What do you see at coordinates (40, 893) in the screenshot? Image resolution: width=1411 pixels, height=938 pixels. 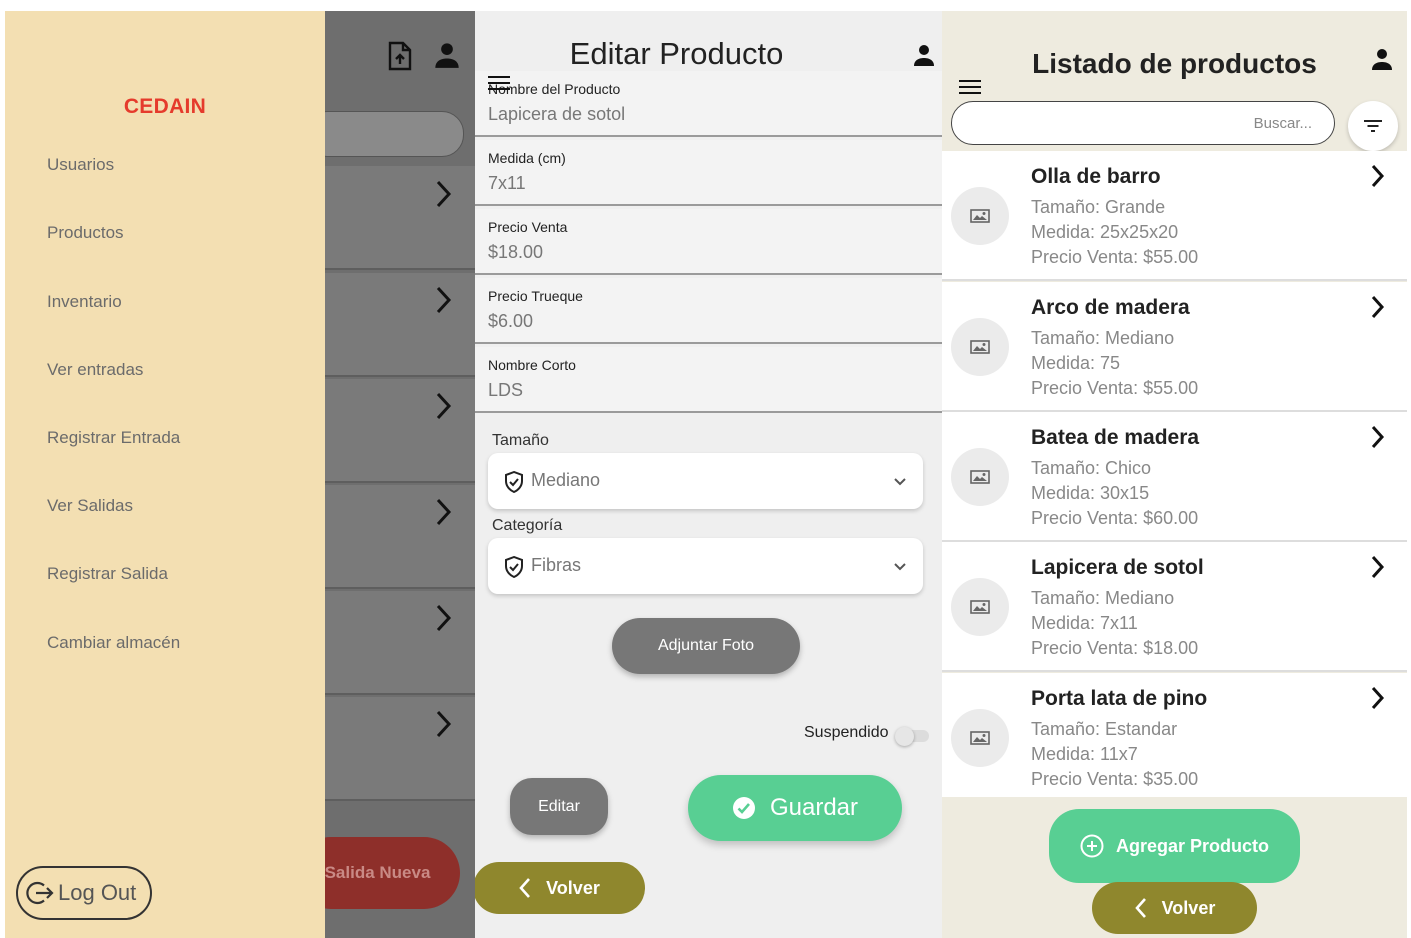 I see `logout-icon` at bounding box center [40, 893].